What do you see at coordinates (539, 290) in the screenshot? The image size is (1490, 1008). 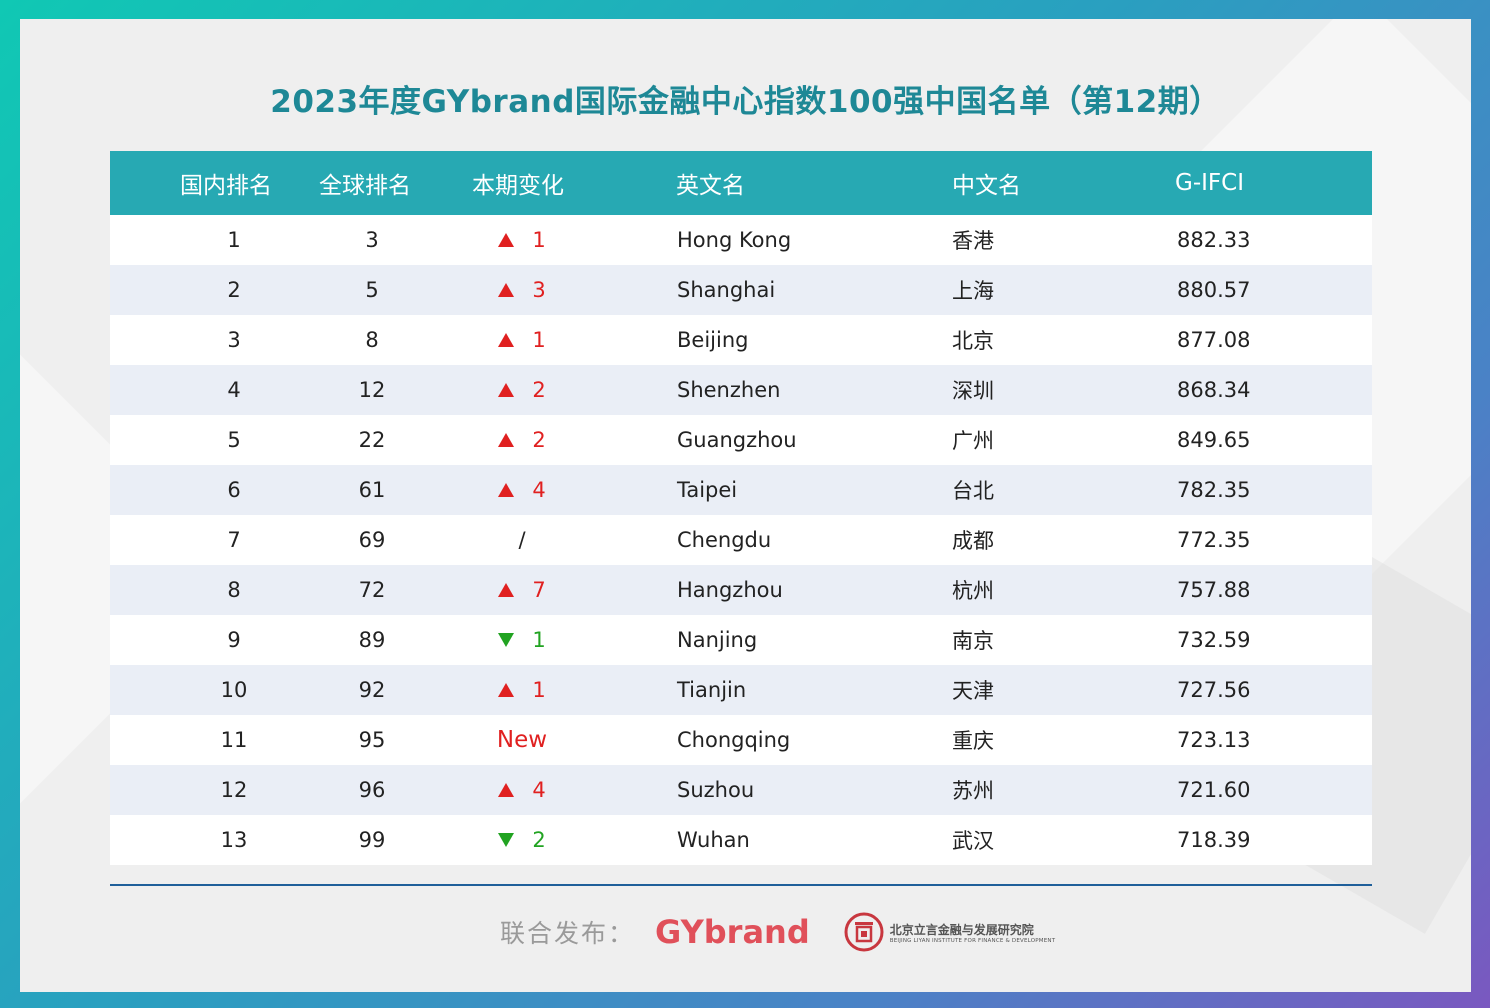 I see `rank-change-value: 3` at bounding box center [539, 290].